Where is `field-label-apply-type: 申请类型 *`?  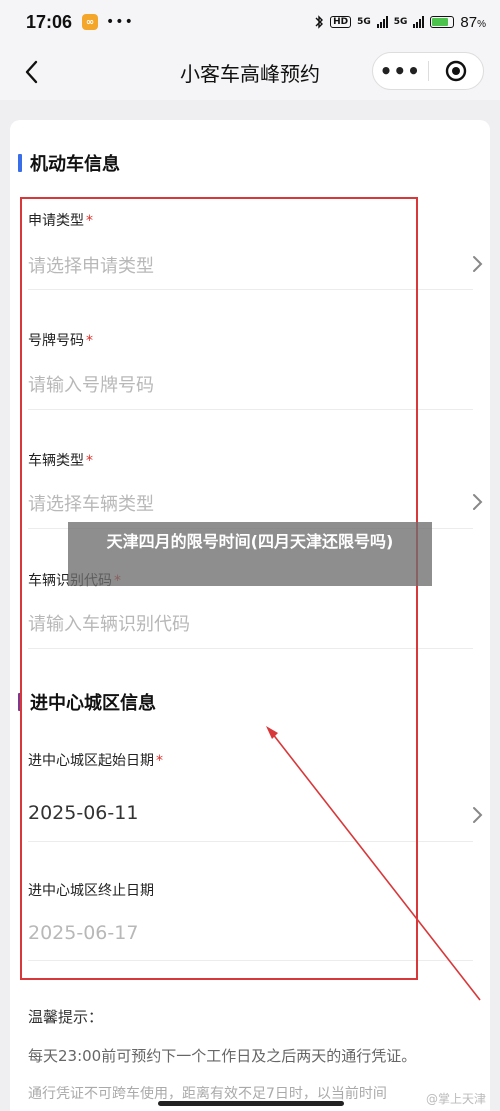 field-label-apply-type: 申请类型 * is located at coordinates (60, 221).